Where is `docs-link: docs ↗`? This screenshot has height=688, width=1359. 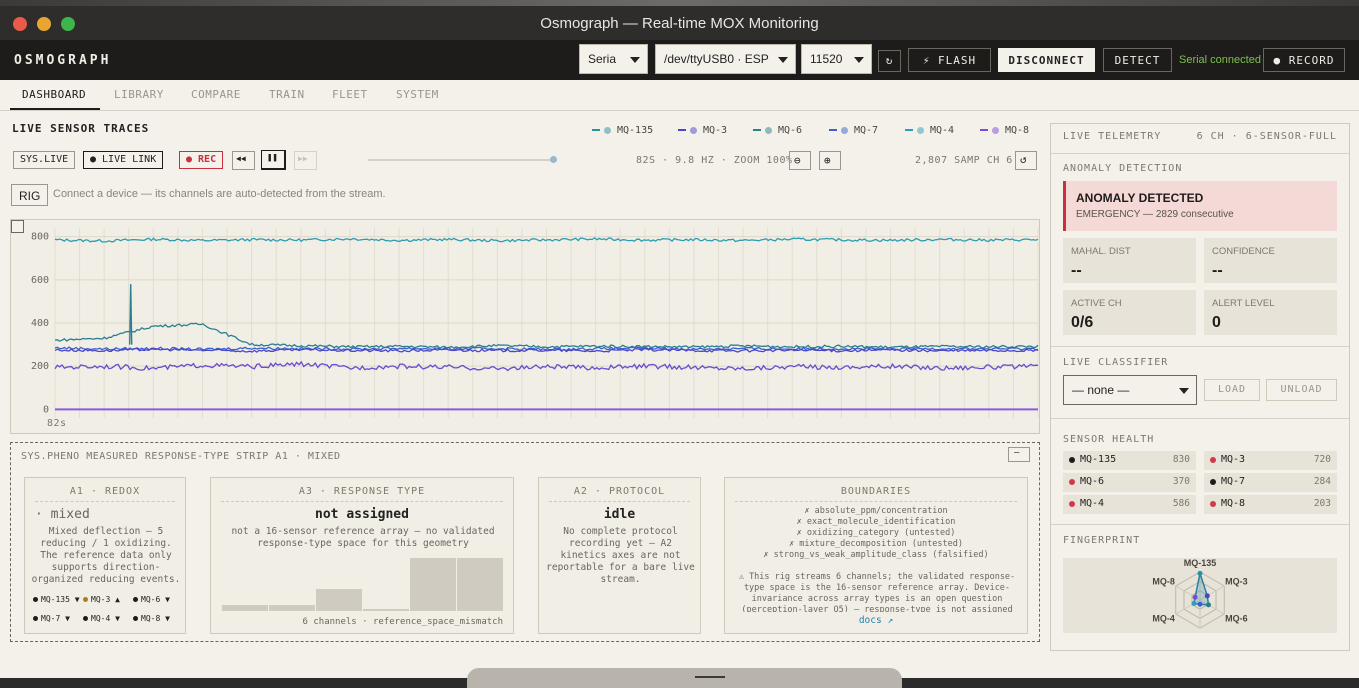
docs-link: docs ↗ is located at coordinates (876, 621).